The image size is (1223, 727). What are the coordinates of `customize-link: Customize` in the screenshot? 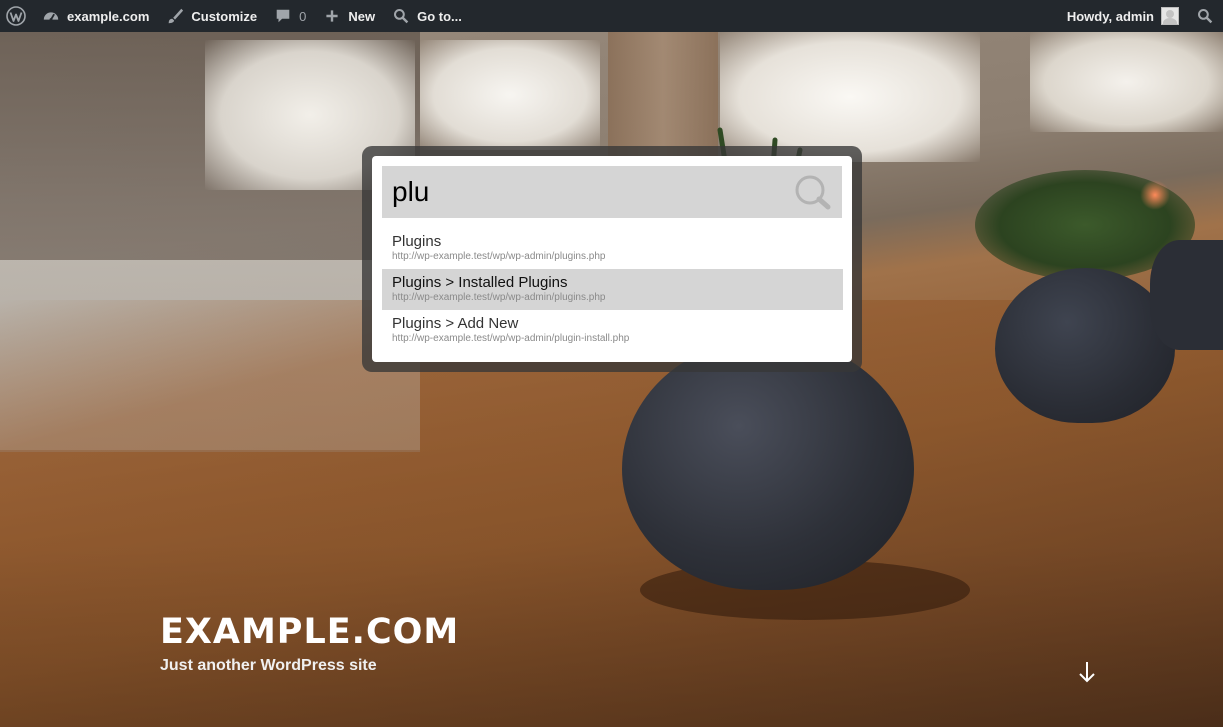 It's located at (211, 16).